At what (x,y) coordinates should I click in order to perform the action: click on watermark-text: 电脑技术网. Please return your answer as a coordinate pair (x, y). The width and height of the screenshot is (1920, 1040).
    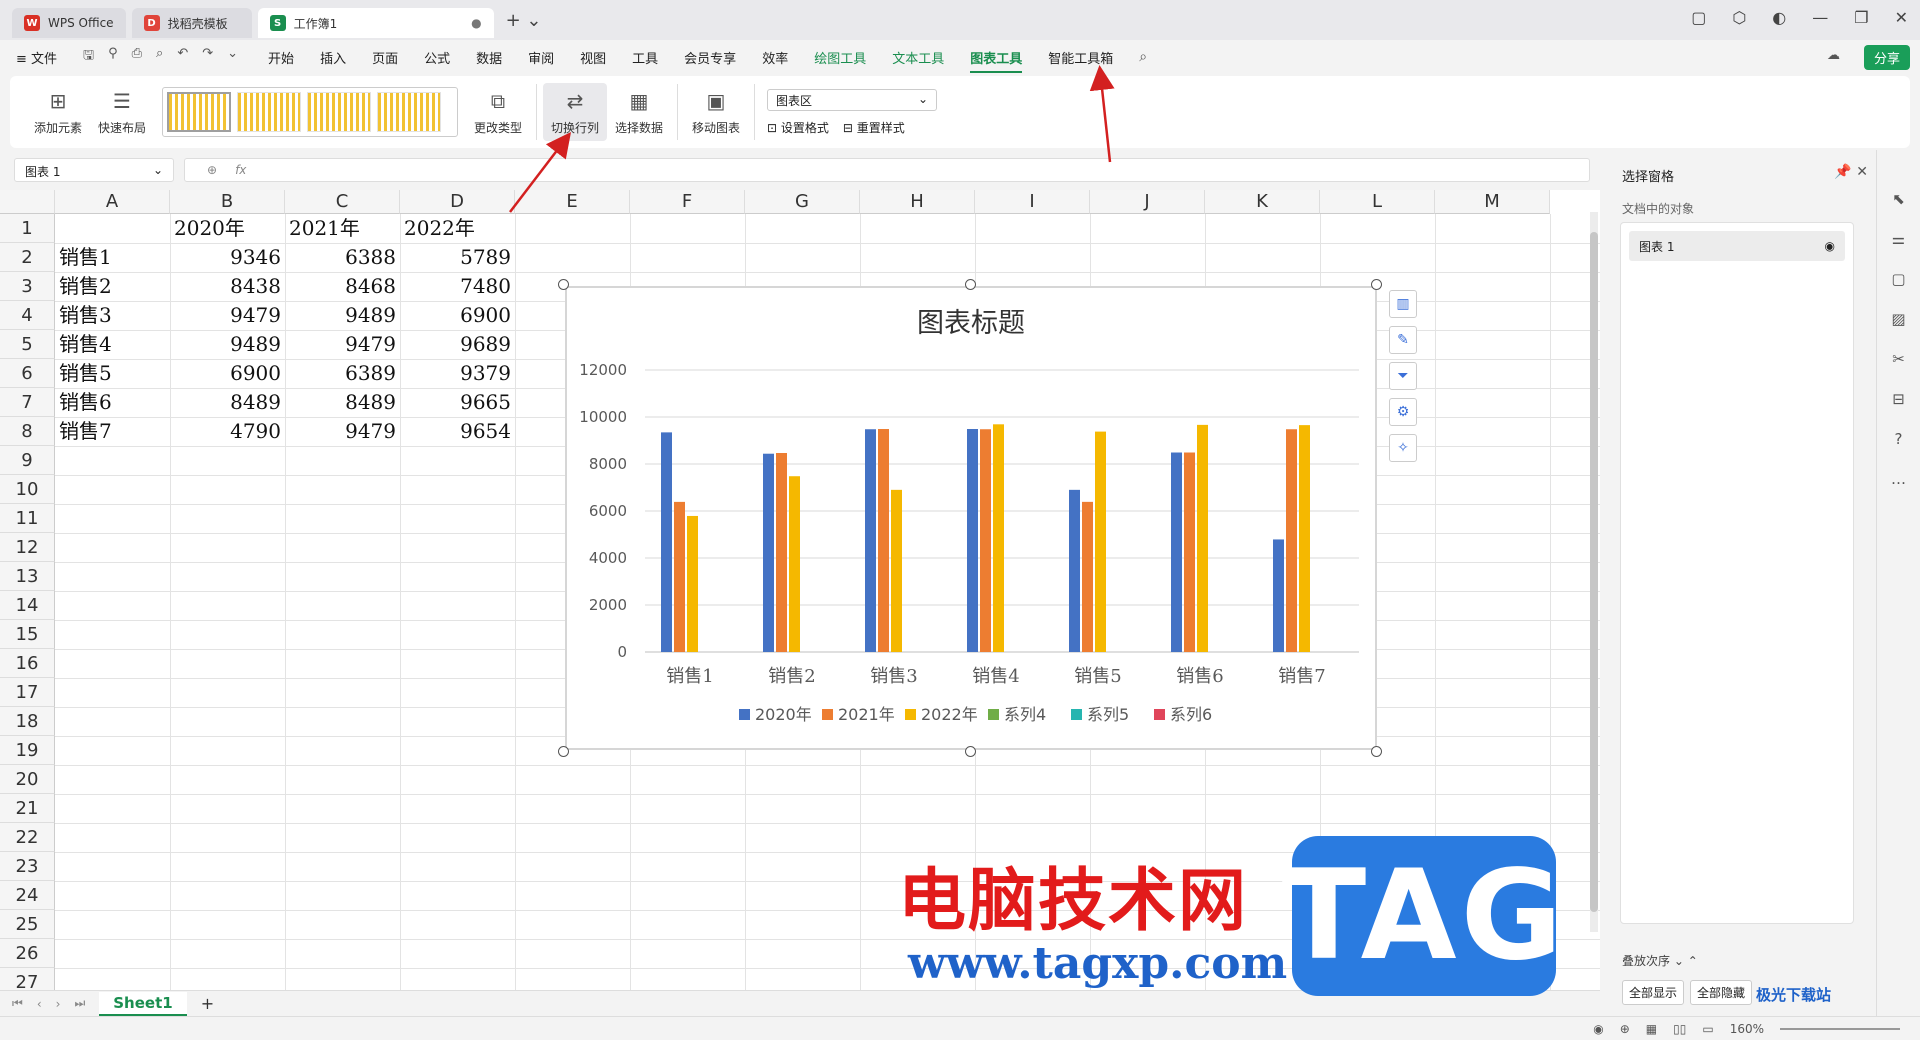
    Looking at the image, I should click on (1073, 901).